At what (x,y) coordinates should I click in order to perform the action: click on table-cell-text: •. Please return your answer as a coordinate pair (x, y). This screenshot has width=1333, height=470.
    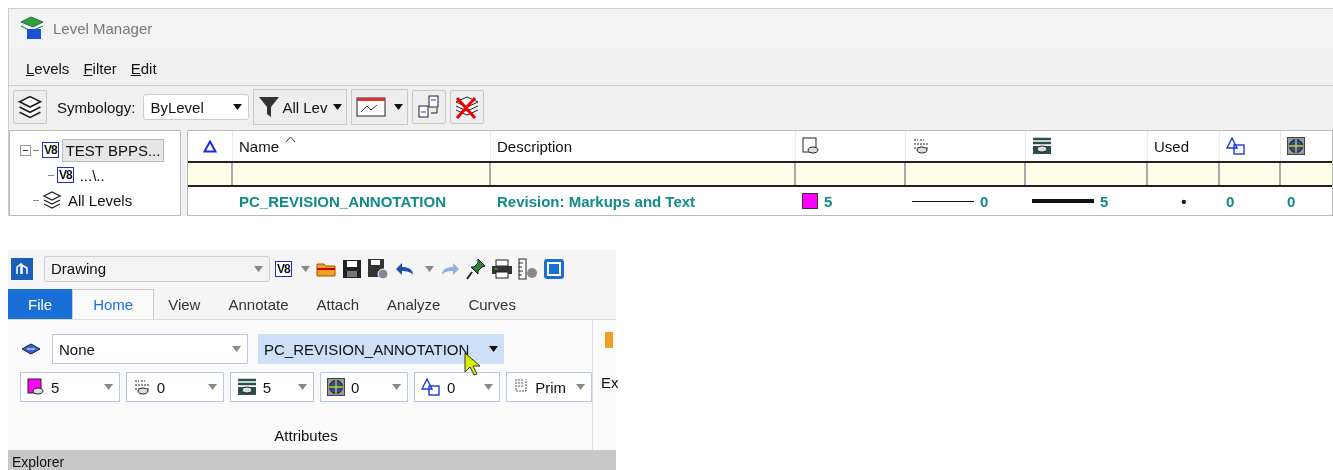
    Looking at the image, I should click on (1184, 201).